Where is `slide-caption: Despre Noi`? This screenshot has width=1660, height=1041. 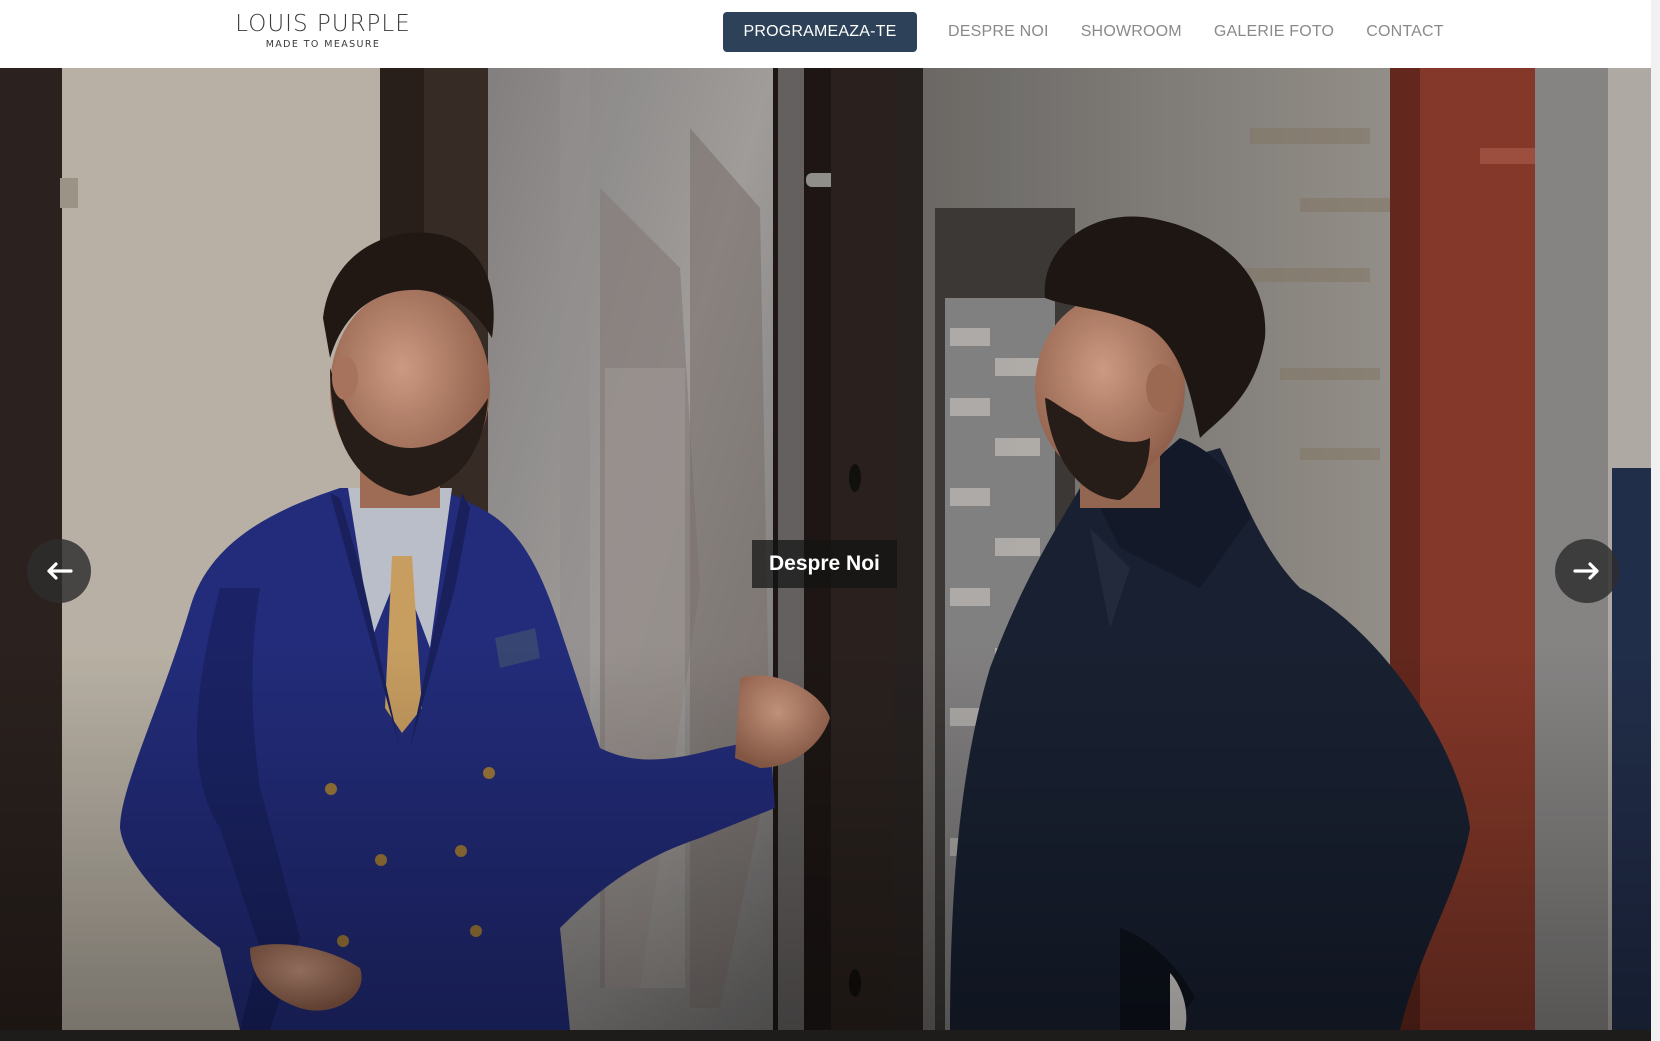
slide-caption: Despre Noi is located at coordinates (824, 564).